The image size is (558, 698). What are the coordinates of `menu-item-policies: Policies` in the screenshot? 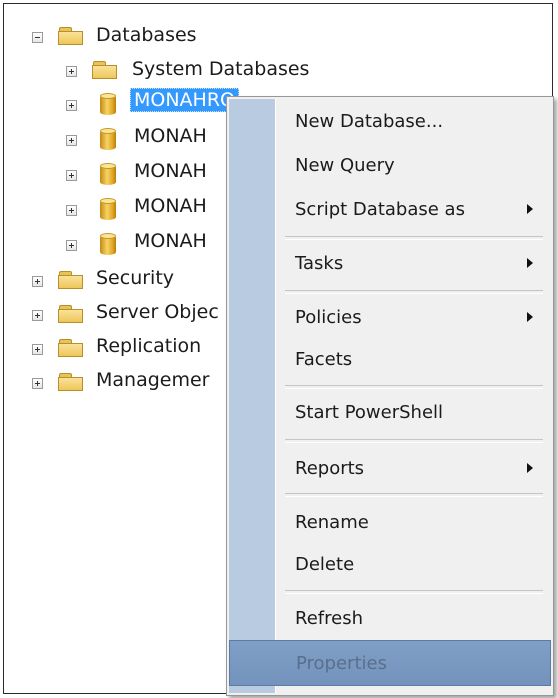 It's located at (390, 317).